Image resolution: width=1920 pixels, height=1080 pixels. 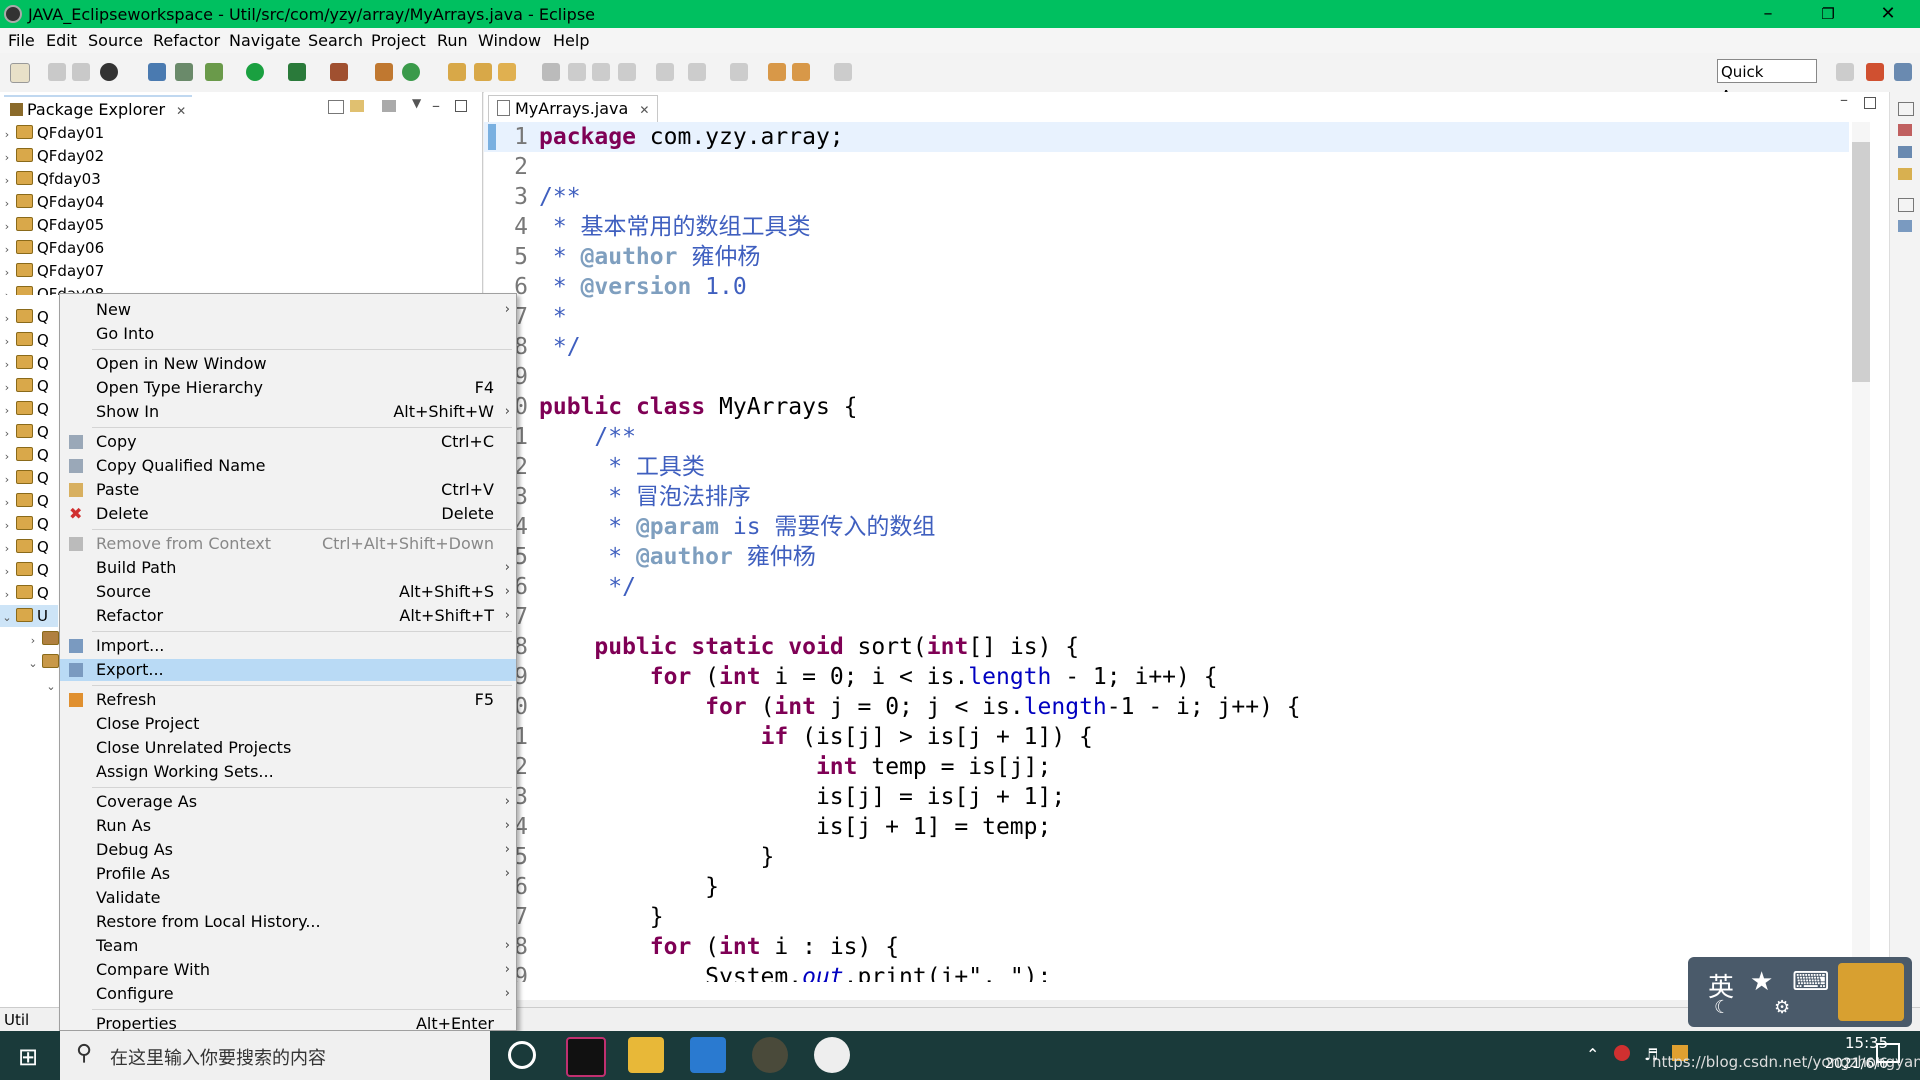 What do you see at coordinates (737, 527) in the screenshot?
I see `code-text: * @param is 需要传入的数组` at bounding box center [737, 527].